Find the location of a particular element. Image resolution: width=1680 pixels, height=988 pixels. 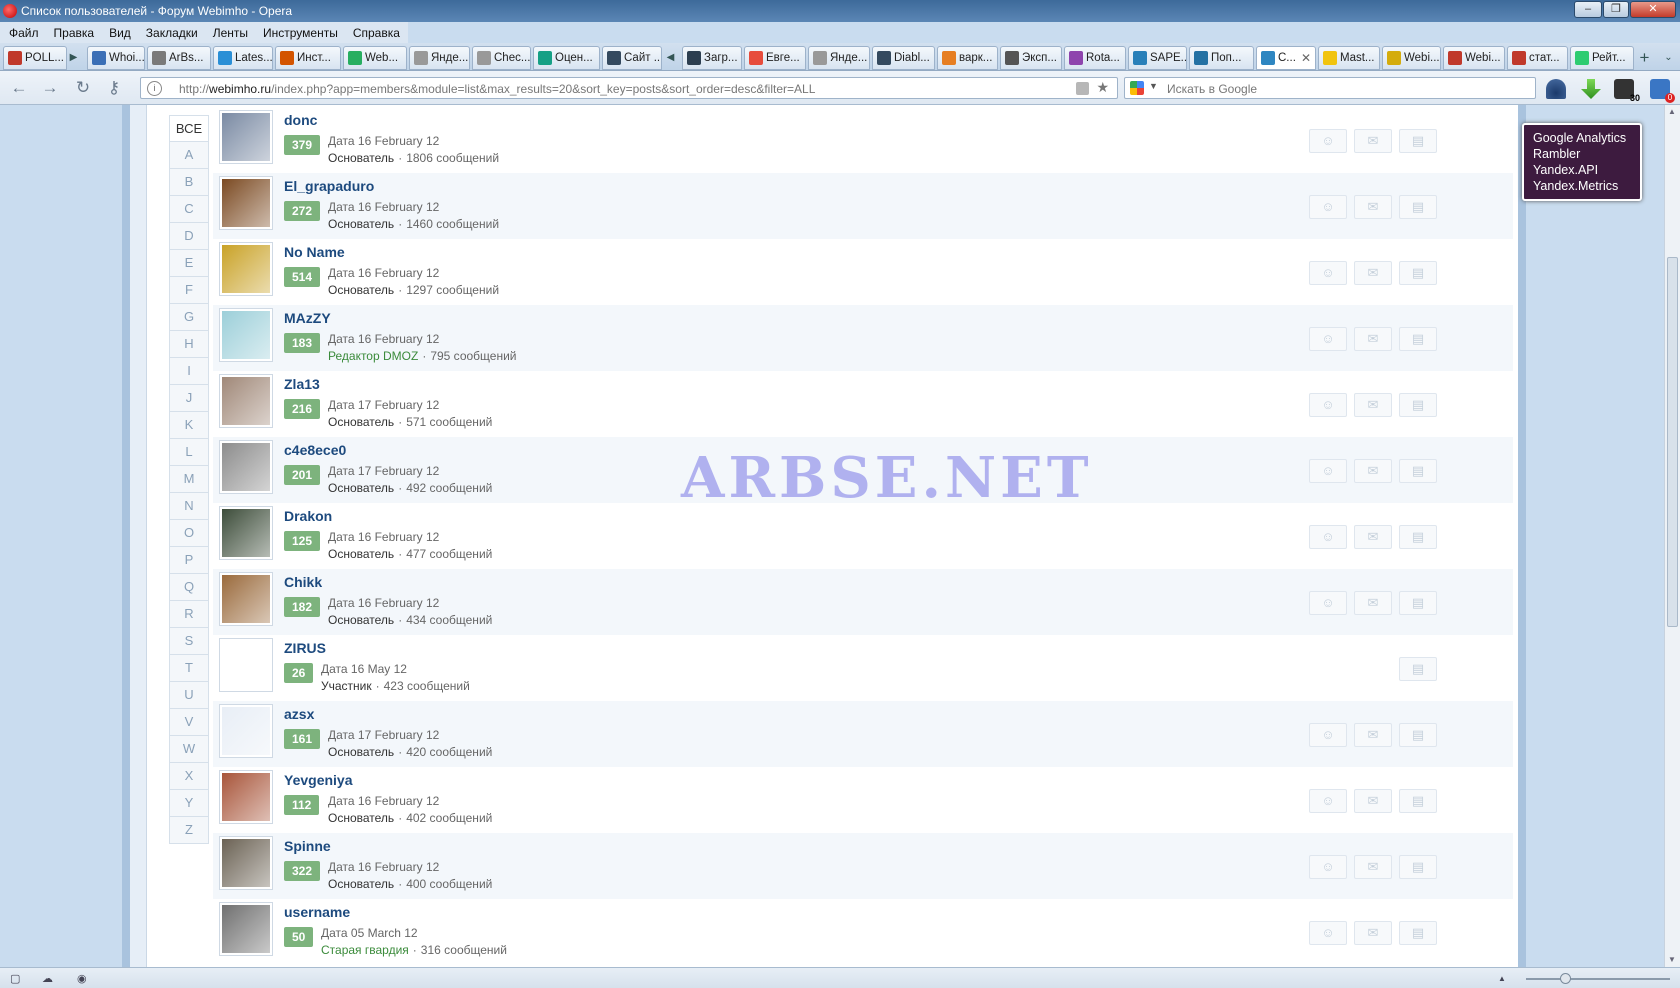

letter-filter-item: R is located at coordinates (189, 614).